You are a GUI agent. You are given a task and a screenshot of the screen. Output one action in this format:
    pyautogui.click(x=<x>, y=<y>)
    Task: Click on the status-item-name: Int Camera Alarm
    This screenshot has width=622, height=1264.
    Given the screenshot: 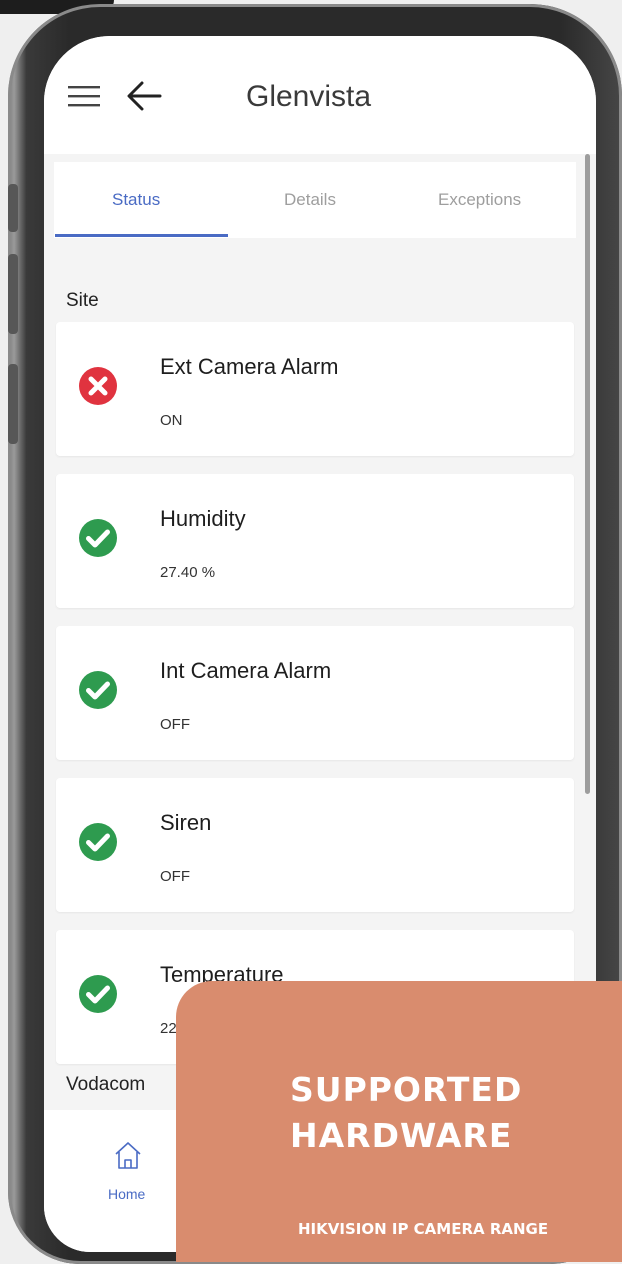 What is the action you would take?
    pyautogui.click(x=246, y=670)
    